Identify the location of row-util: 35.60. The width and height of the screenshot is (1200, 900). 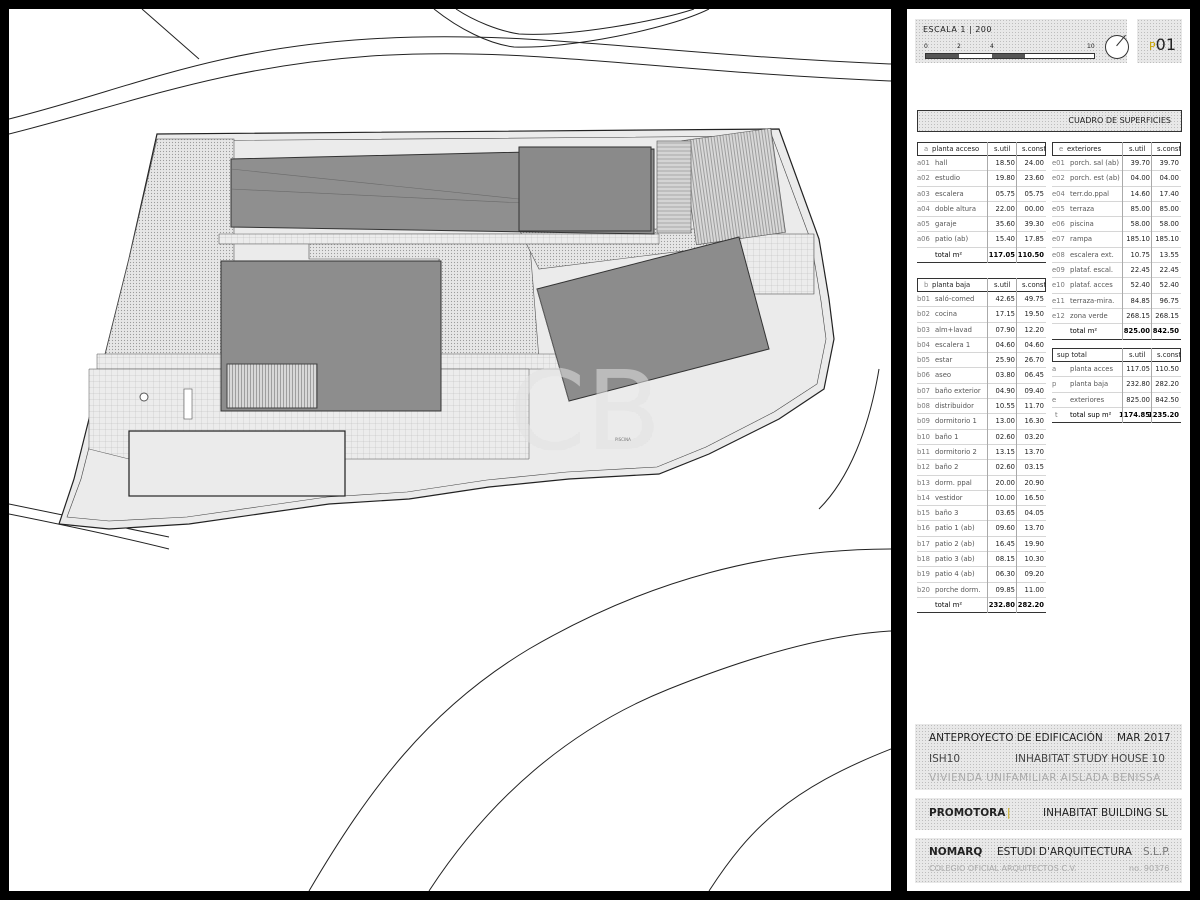
(1005, 224).